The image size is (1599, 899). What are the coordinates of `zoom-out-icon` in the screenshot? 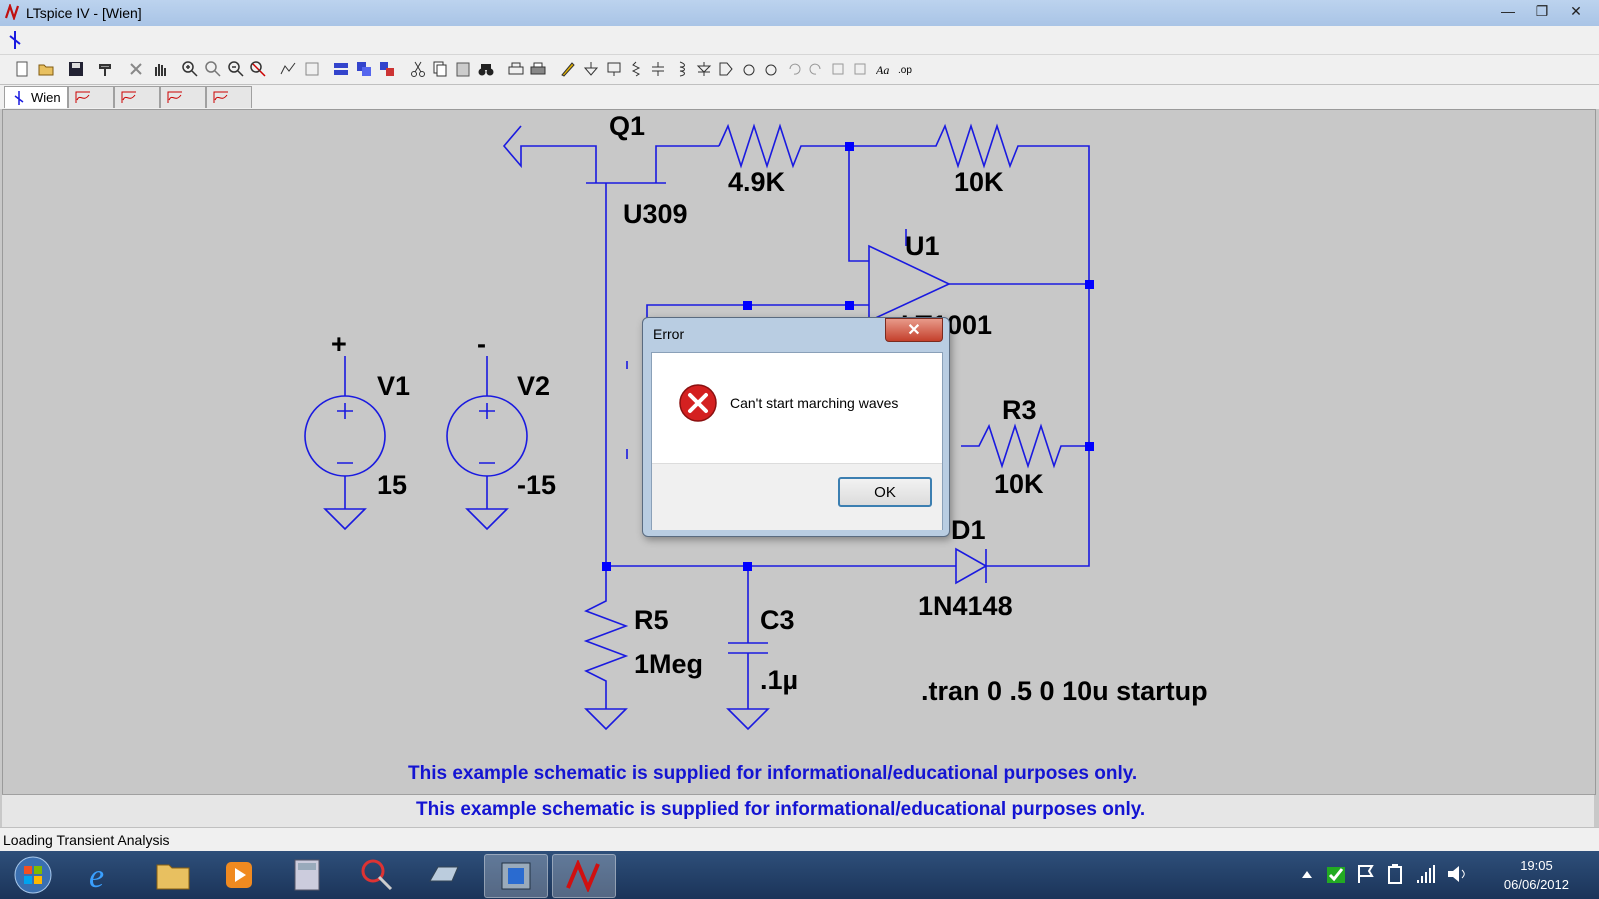 It's located at (236, 69).